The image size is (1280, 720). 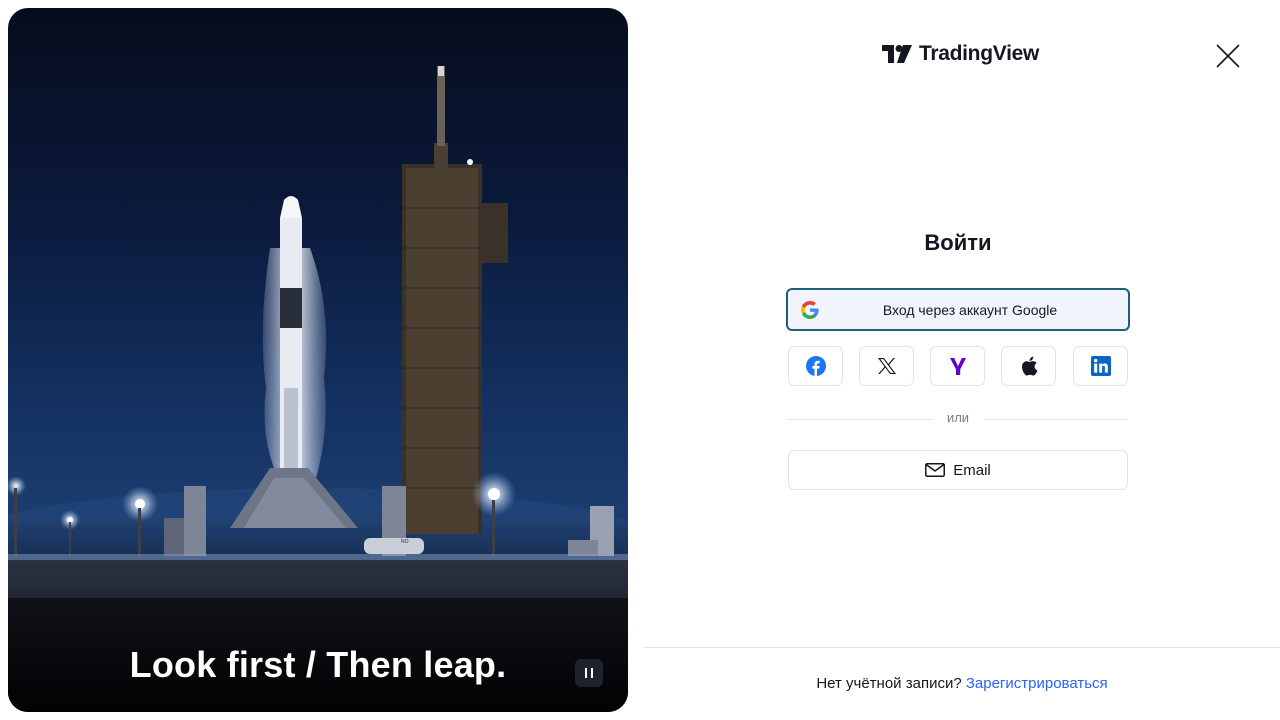 I want to click on login-title: Войти, so click(x=958, y=242).